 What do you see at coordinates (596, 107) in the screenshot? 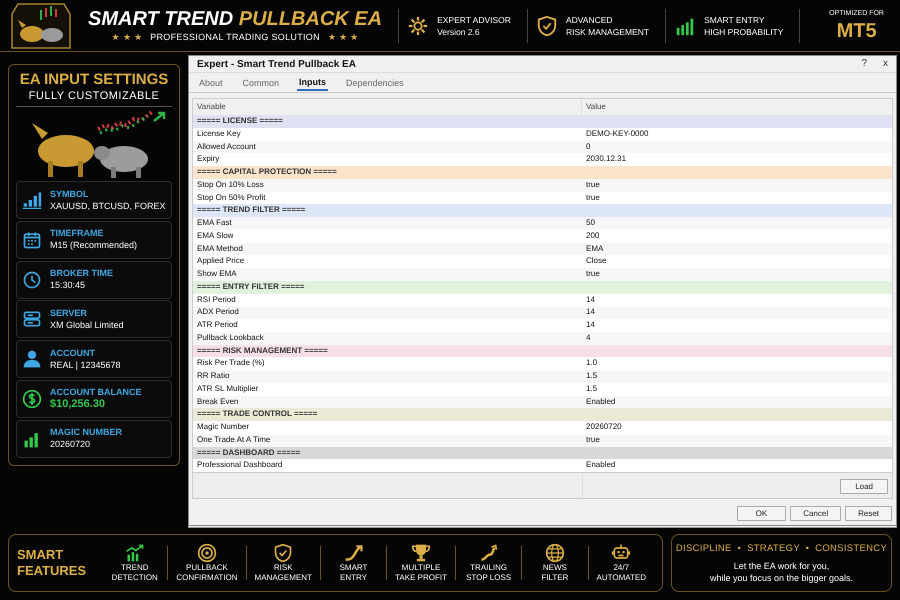
I see `column-header: Value` at bounding box center [596, 107].